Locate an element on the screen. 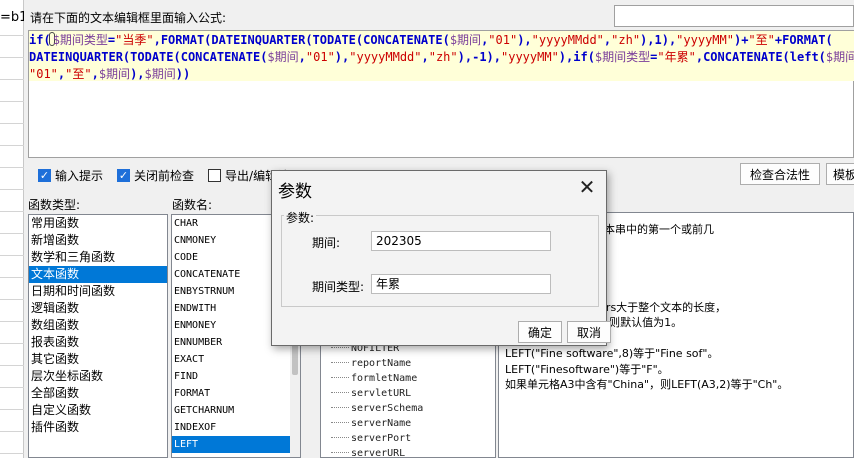  category-item: 常用函数 is located at coordinates (98, 223).